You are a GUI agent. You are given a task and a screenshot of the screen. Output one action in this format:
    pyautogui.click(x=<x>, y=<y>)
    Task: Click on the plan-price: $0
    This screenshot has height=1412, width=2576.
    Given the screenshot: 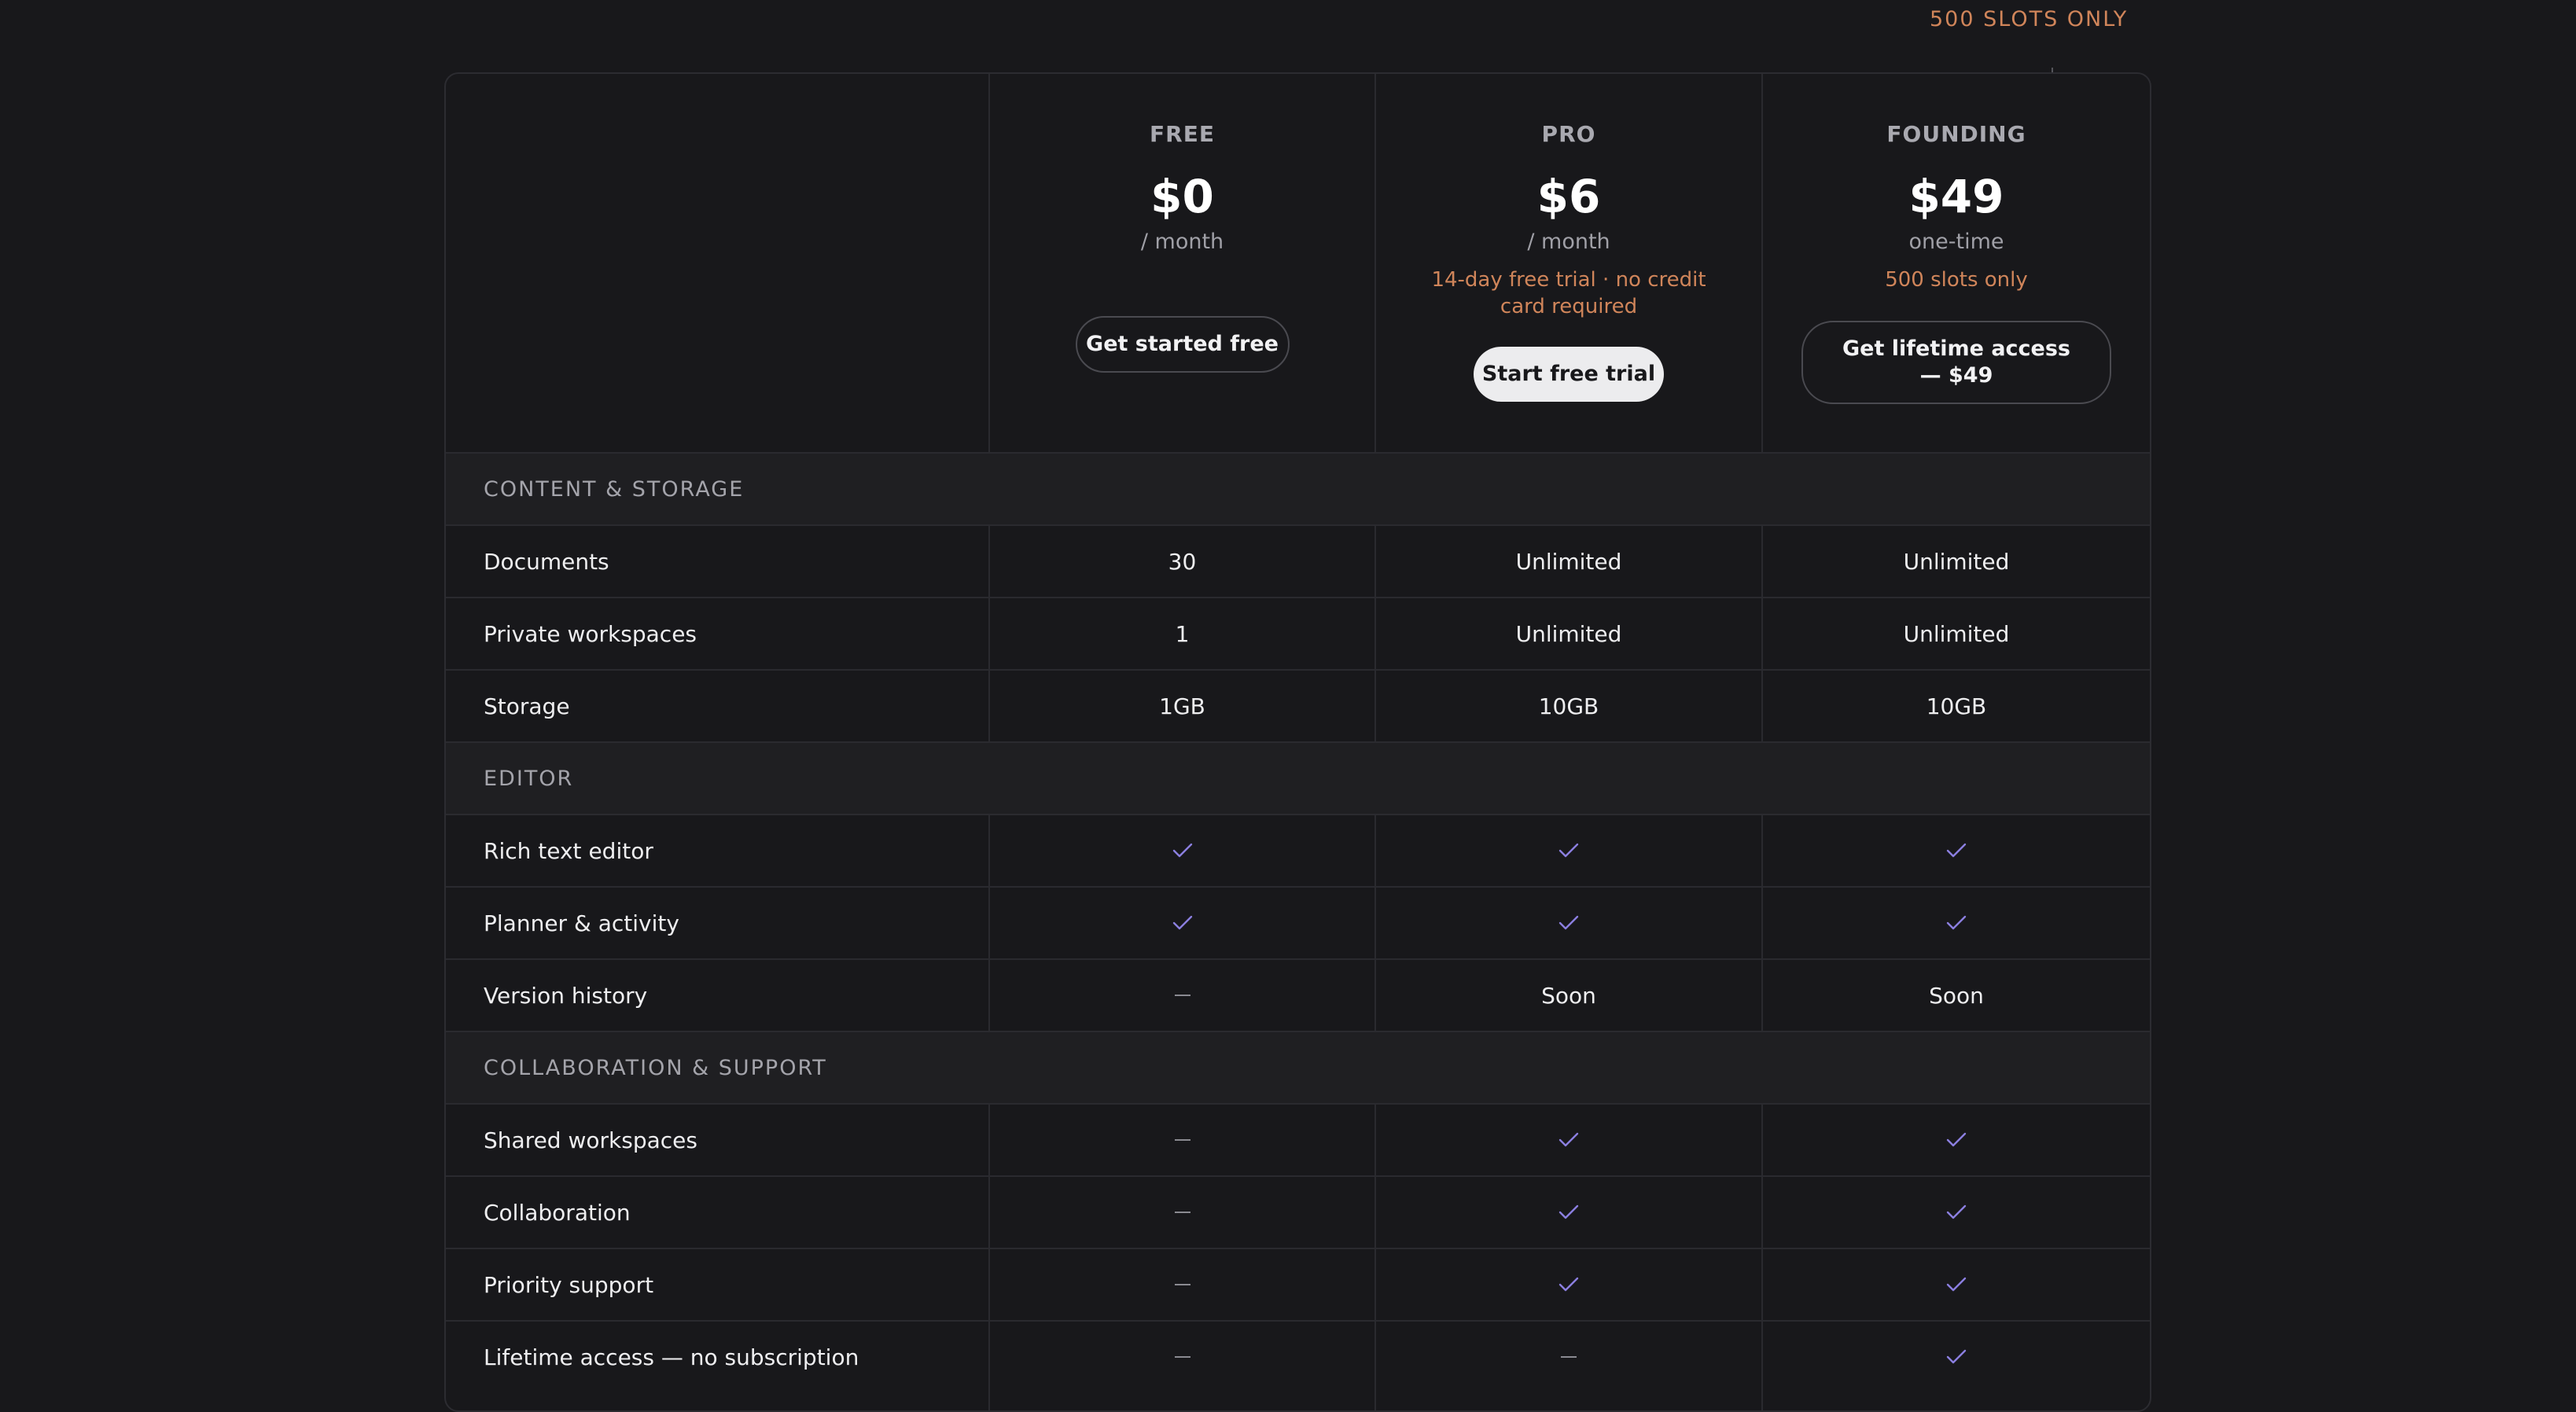 What is the action you would take?
    pyautogui.click(x=1182, y=196)
    